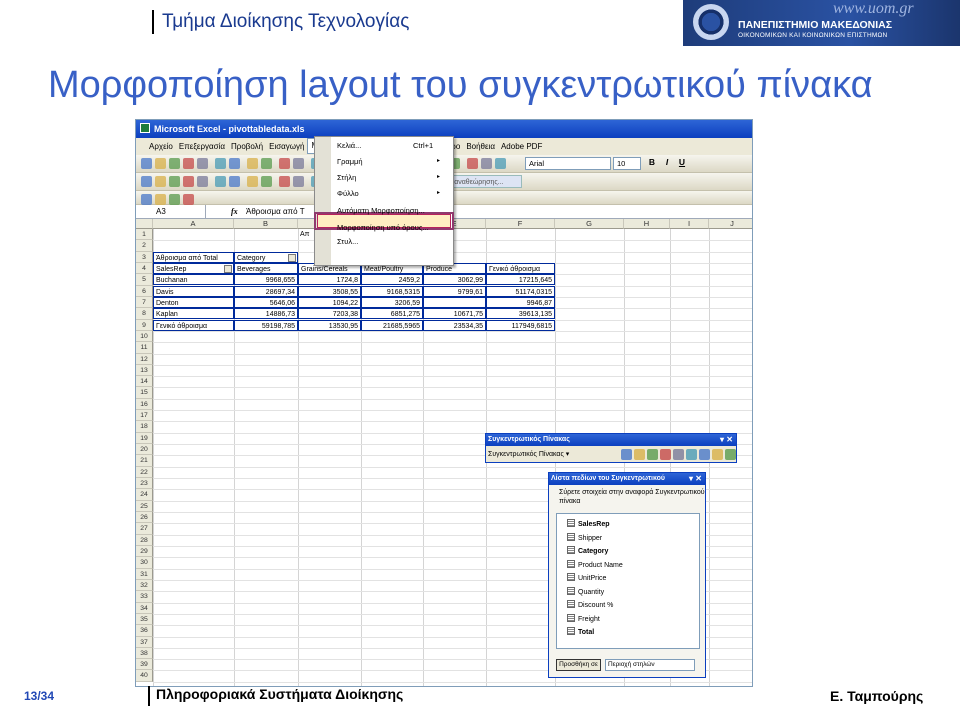 This screenshot has height=720, width=960. Describe the element at coordinates (144, 506) in the screenshot. I see `row-header-25: 25` at that location.